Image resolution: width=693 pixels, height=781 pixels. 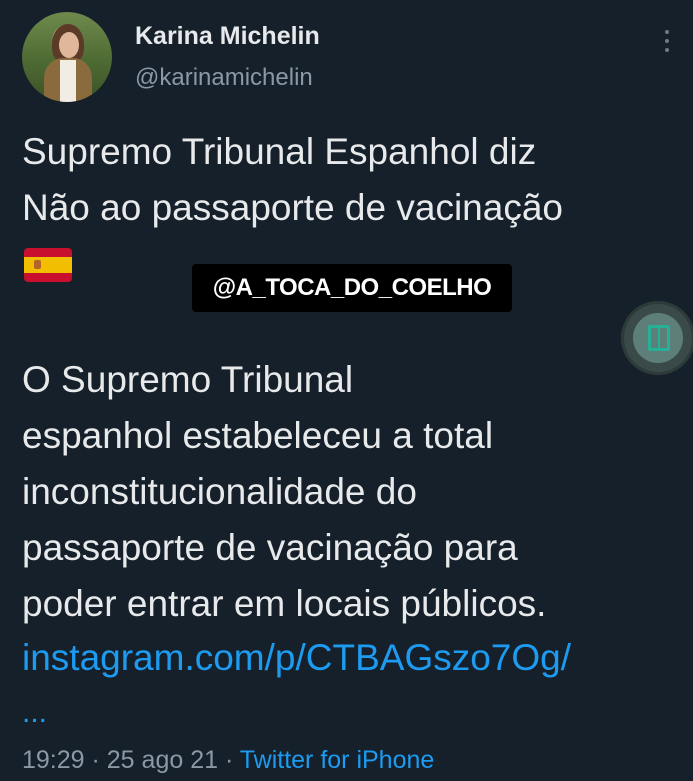 What do you see at coordinates (227, 36) in the screenshot?
I see `author-display-name: Karina Michelin` at bounding box center [227, 36].